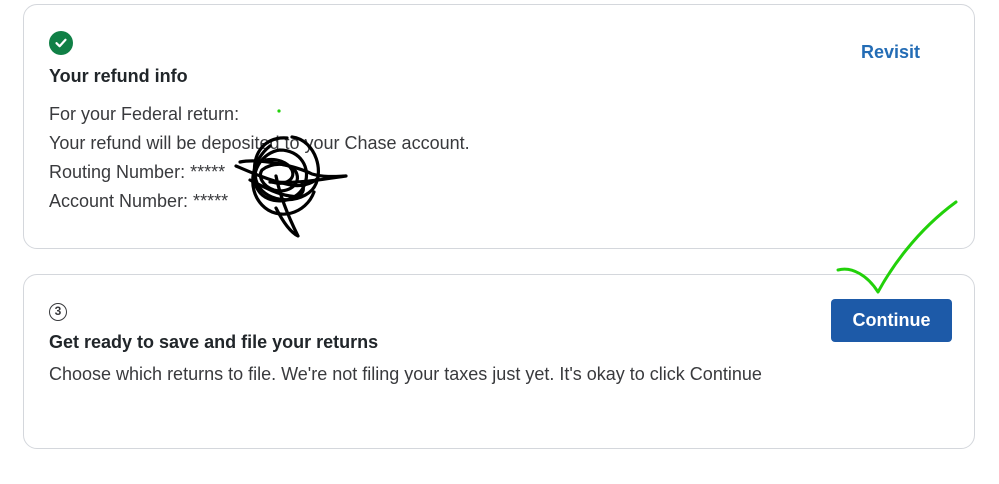 The height and width of the screenshot is (484, 999). What do you see at coordinates (890, 52) in the screenshot?
I see `revisit-link: Revisit` at bounding box center [890, 52].